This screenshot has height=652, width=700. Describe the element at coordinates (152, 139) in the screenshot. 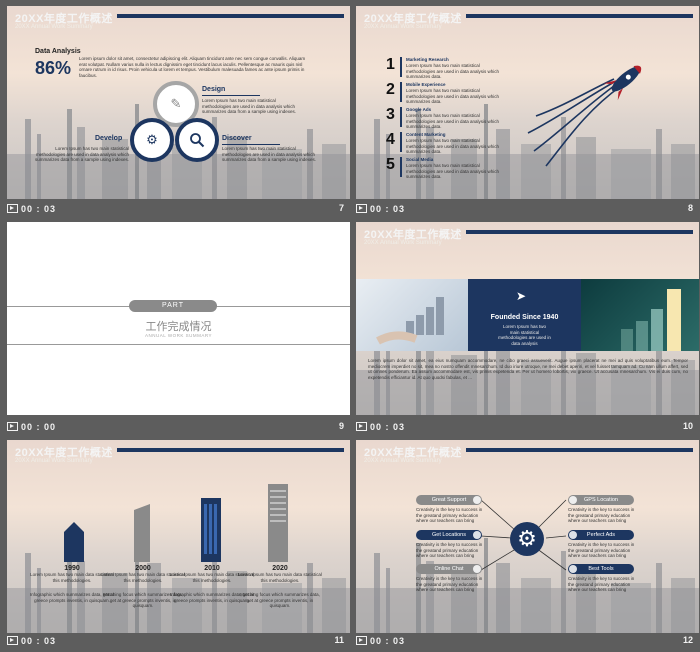

I see `gear-icon: ⚙` at that location.